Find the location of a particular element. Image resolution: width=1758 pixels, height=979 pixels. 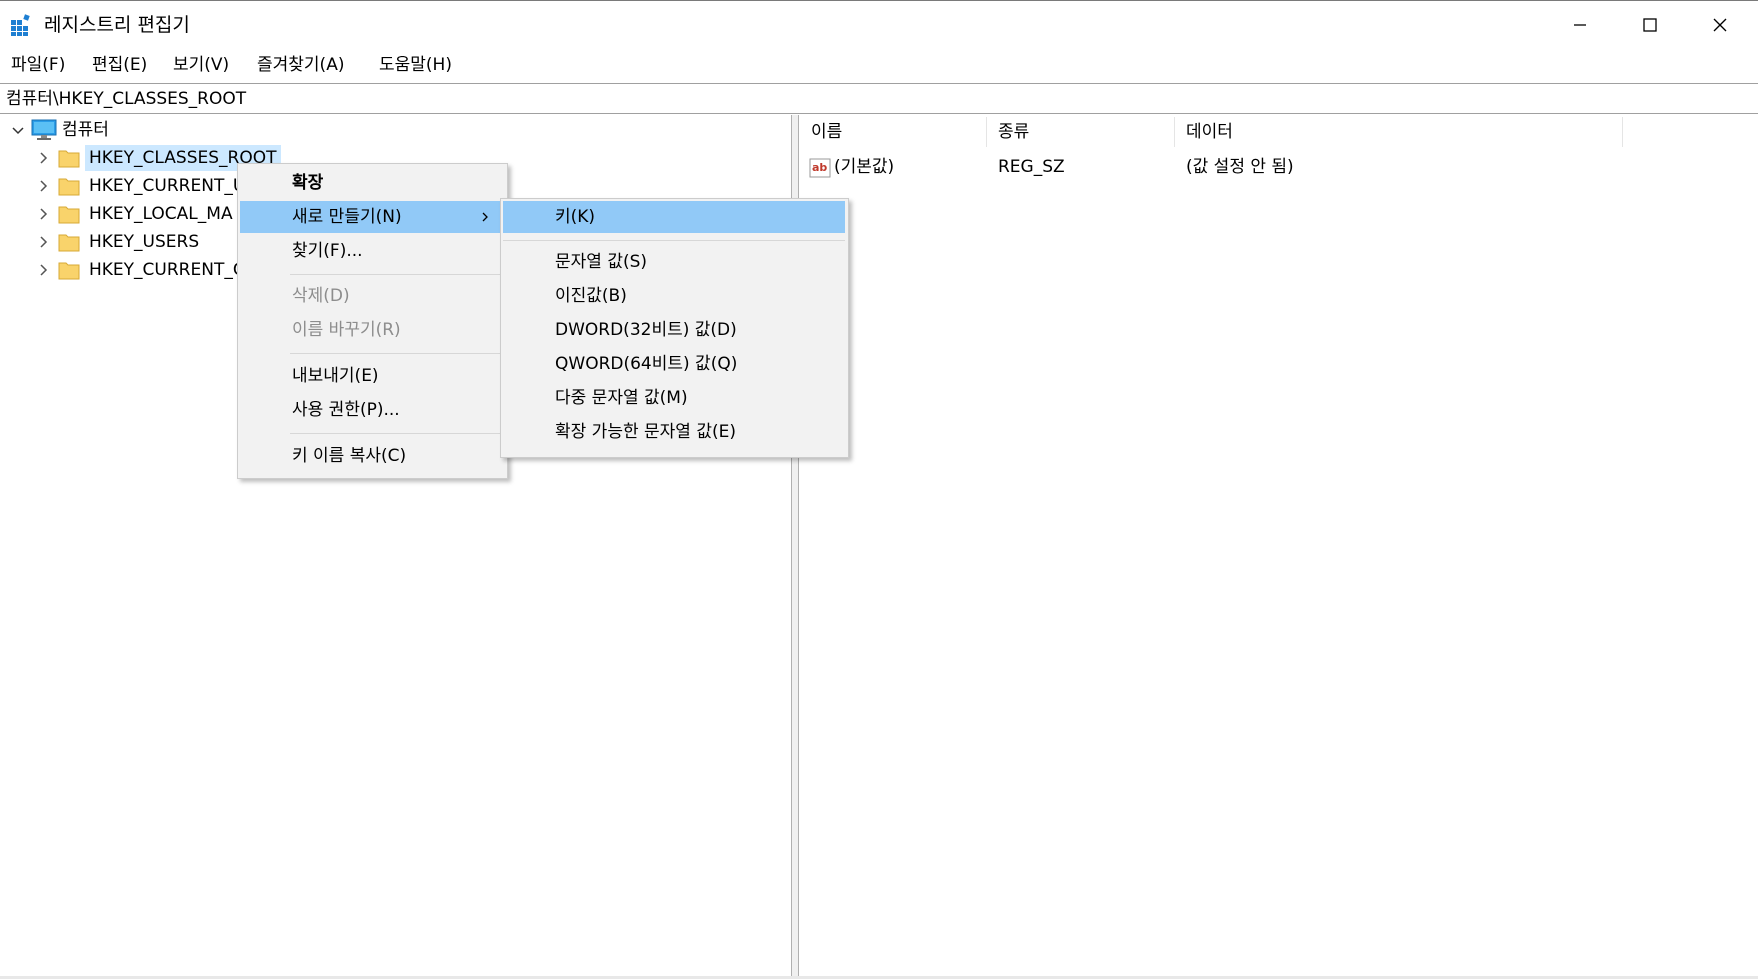

menu-item-copy-key-name: 키 이름 복사(C) is located at coordinates (372, 456).